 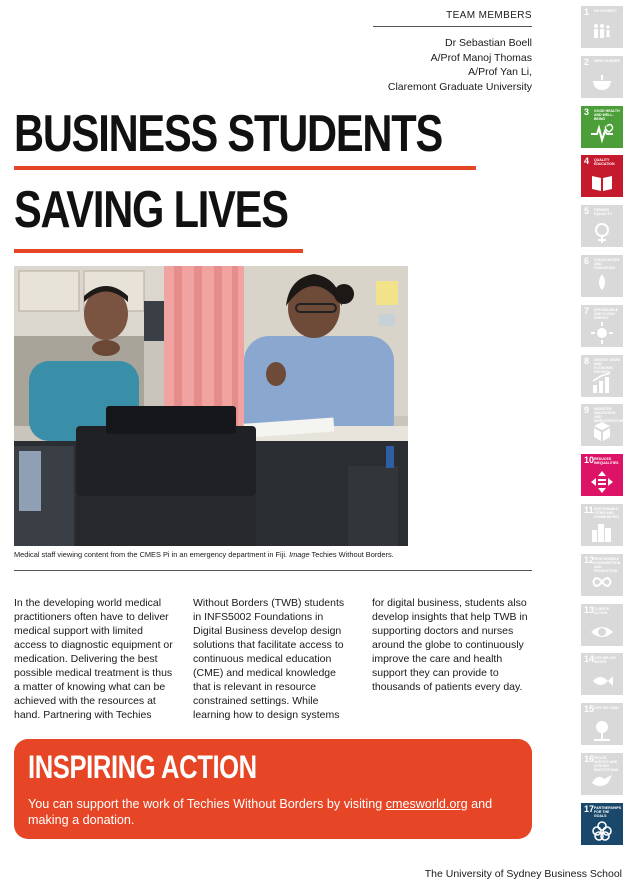 I want to click on sdg-goal-4-tile: 4 Quality education, so click(x=602, y=176).